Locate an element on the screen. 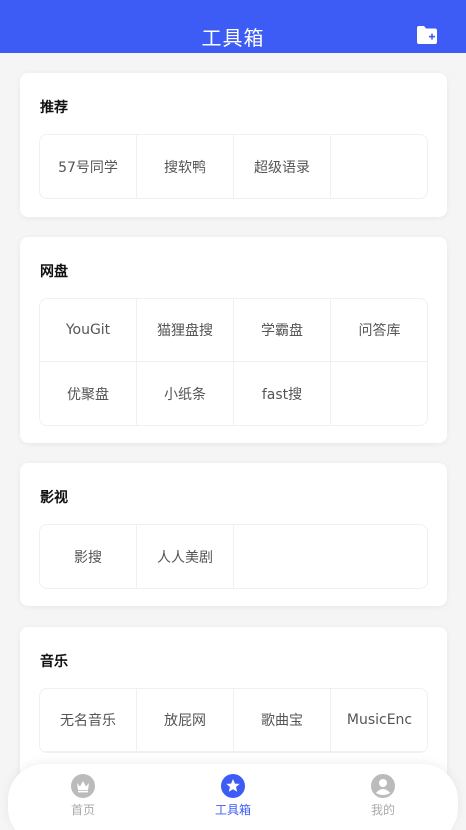  add-folder-icon is located at coordinates (427, 35).